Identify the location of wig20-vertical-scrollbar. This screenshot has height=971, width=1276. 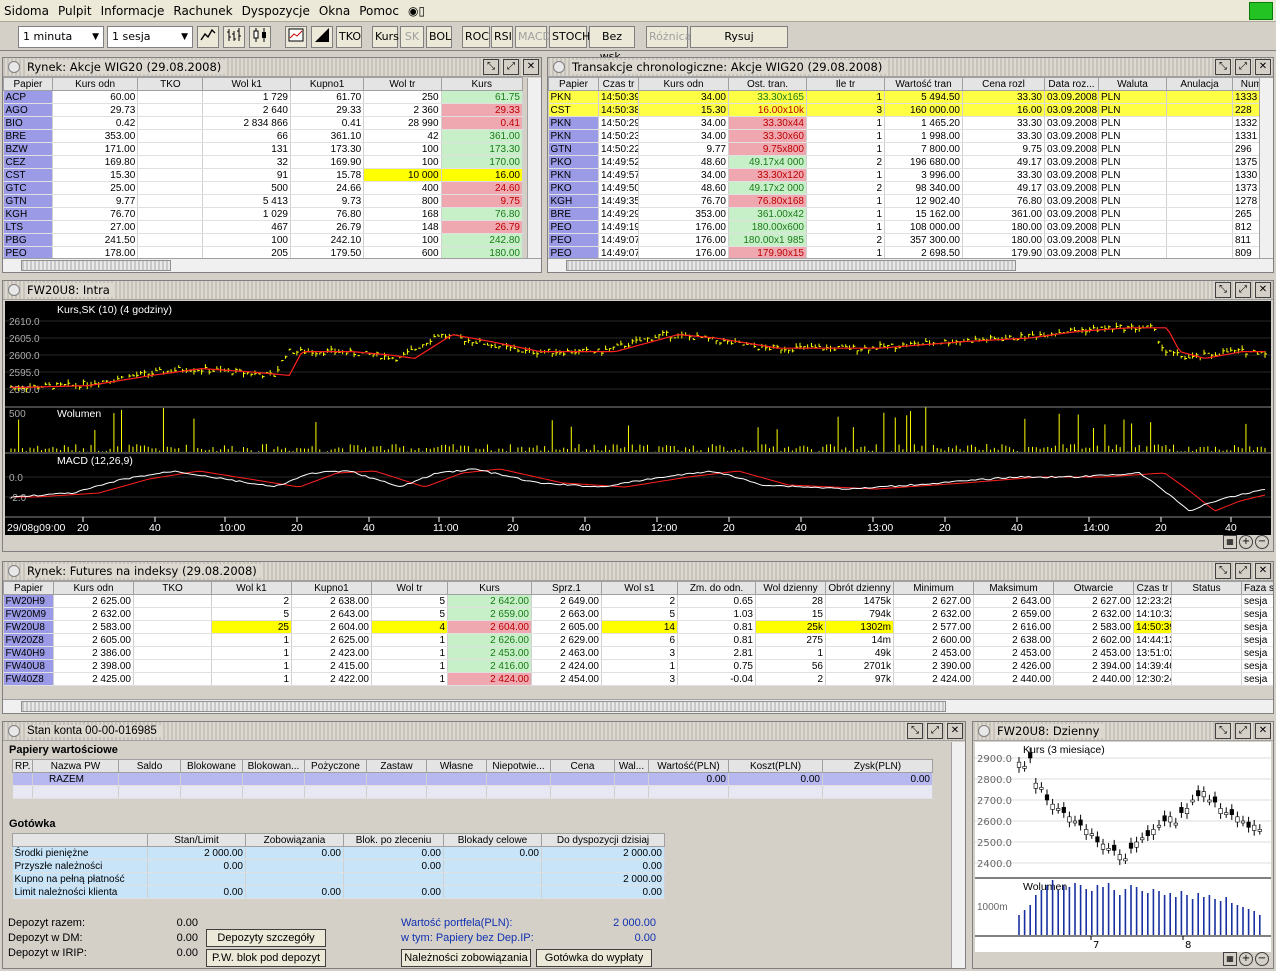
(534, 168).